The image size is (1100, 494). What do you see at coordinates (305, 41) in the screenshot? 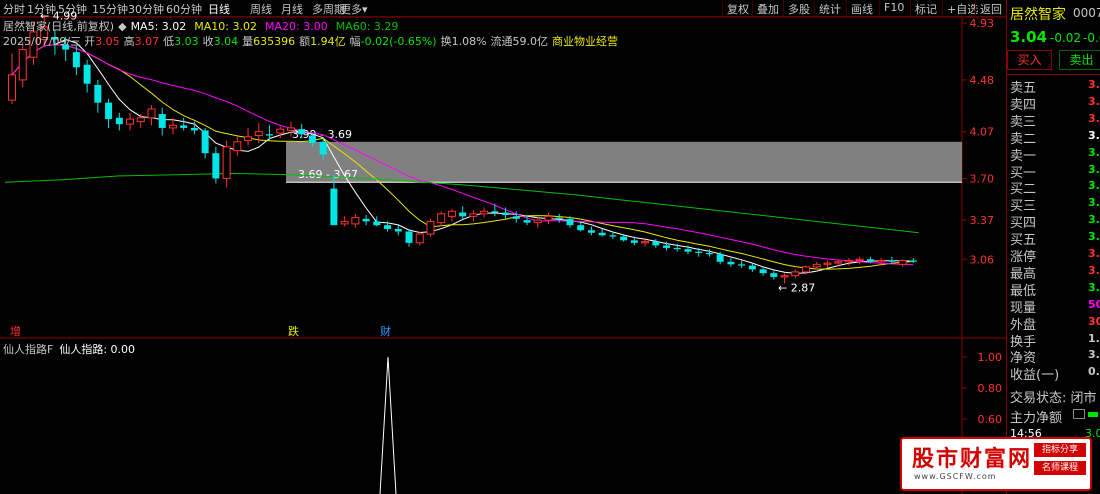
I see `ohlc-key-5: 额` at bounding box center [305, 41].